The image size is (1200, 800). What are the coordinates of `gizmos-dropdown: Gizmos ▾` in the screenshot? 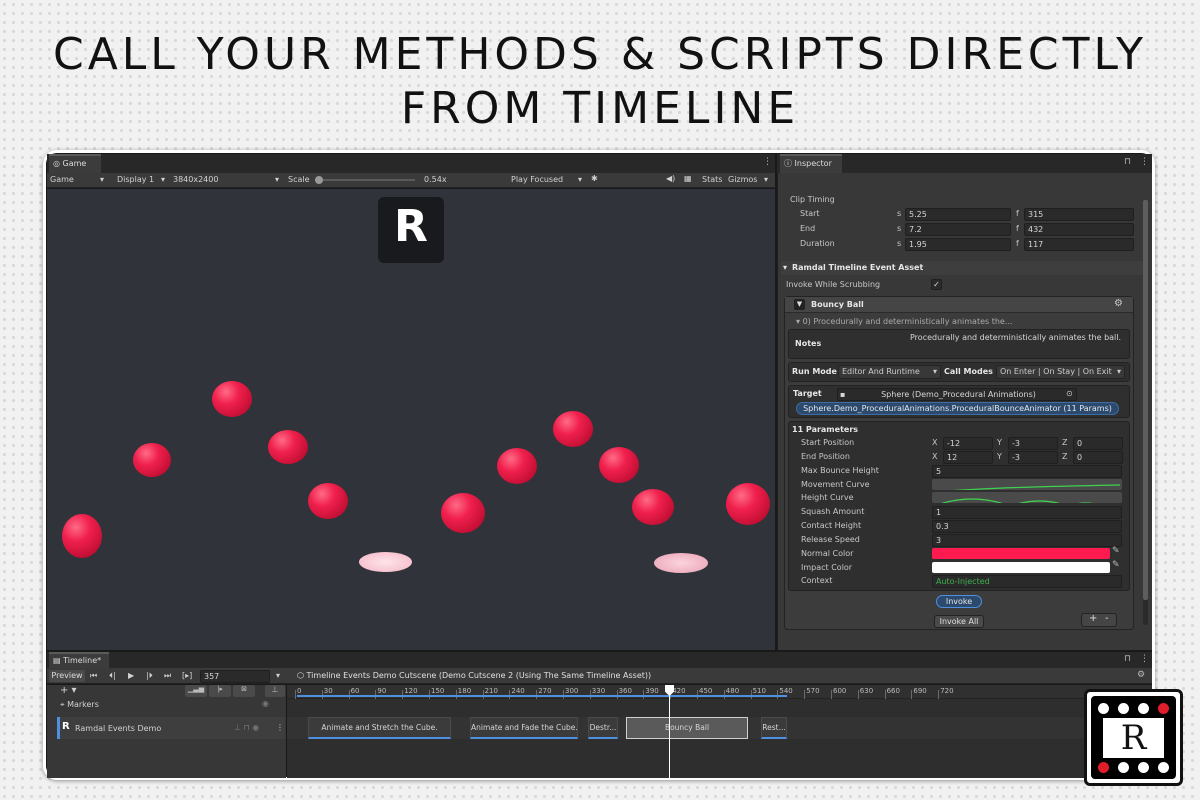 It's located at (751, 179).